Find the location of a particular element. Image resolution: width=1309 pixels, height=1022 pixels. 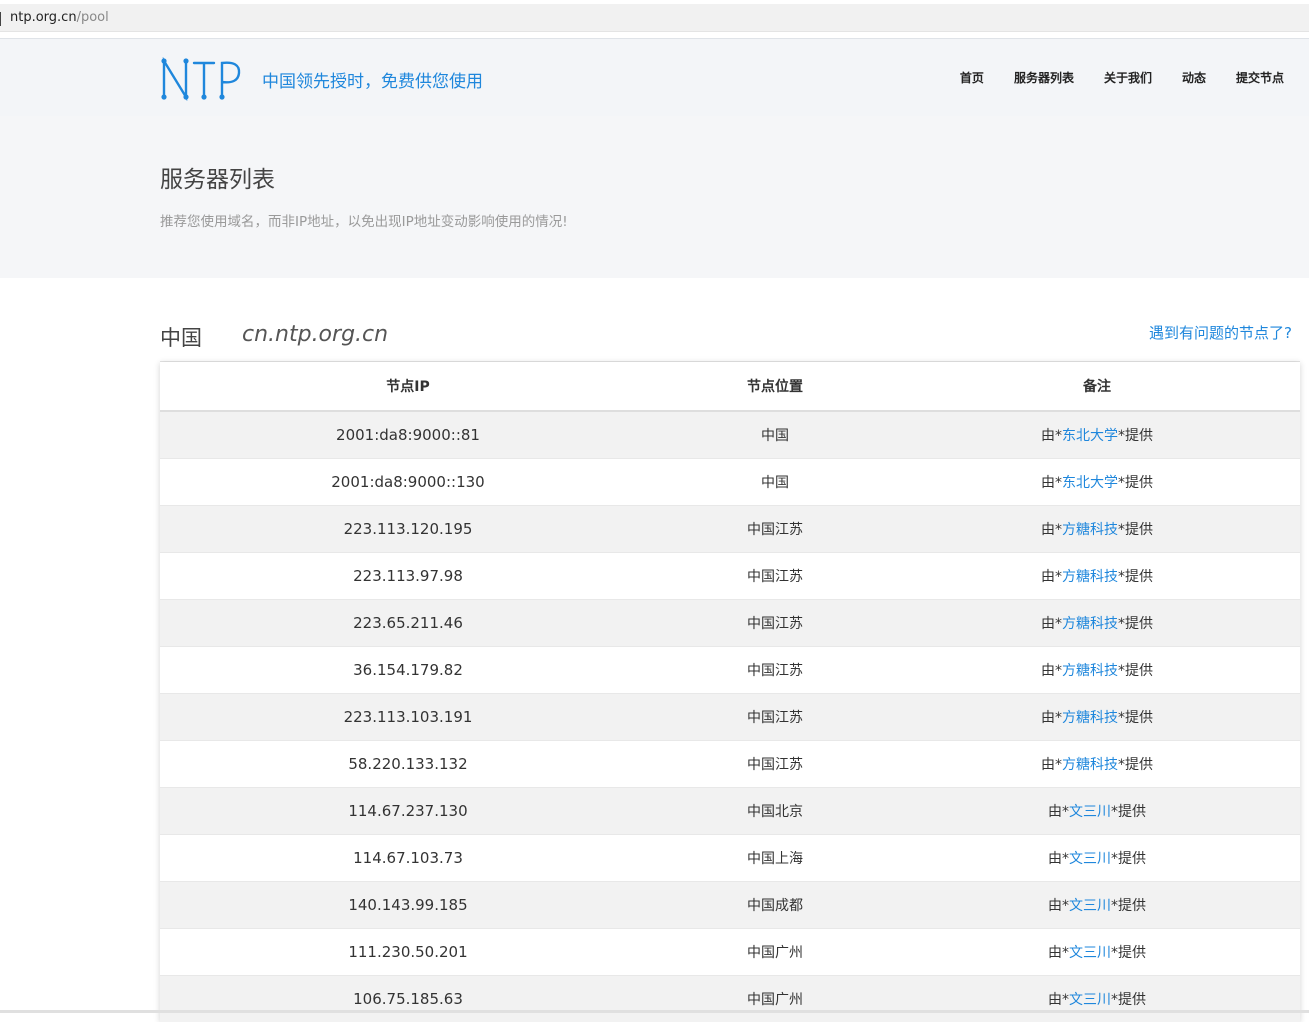

column-header-location: 节点位置 is located at coordinates (775, 386).